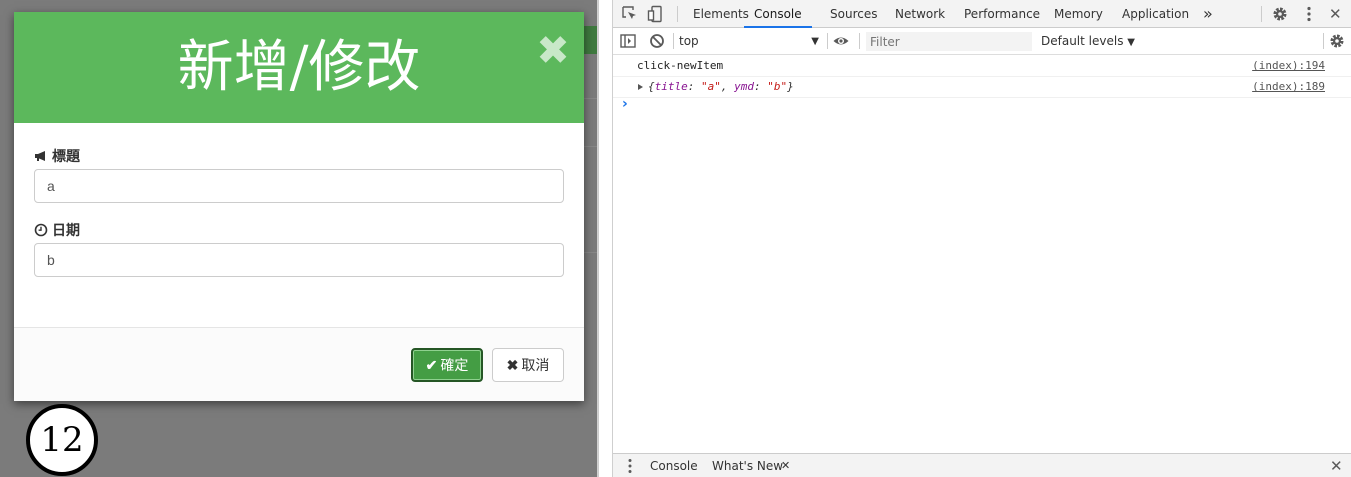 This screenshot has height=477, width=1351. Describe the element at coordinates (1309, 14) in the screenshot. I see `kebab-menu-icon` at that location.